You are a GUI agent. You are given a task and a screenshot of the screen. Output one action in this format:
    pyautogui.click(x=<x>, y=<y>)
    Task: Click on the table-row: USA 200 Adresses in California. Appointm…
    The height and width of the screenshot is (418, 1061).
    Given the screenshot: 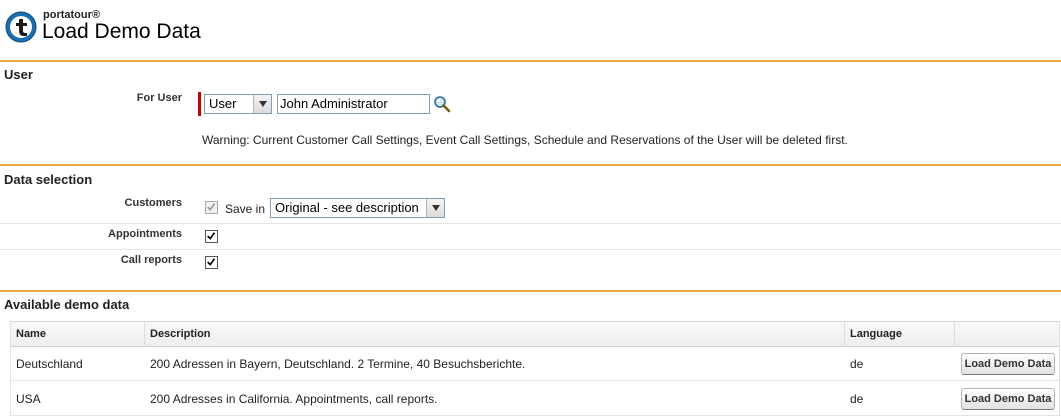 What is the action you would take?
    pyautogui.click(x=535, y=399)
    